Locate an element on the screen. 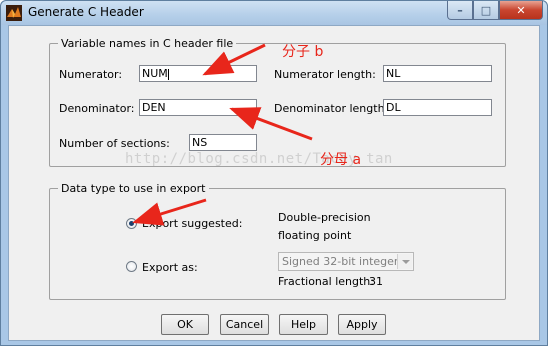 The width and height of the screenshot is (548, 347). numerator-arrow is located at coordinates (234, 59).